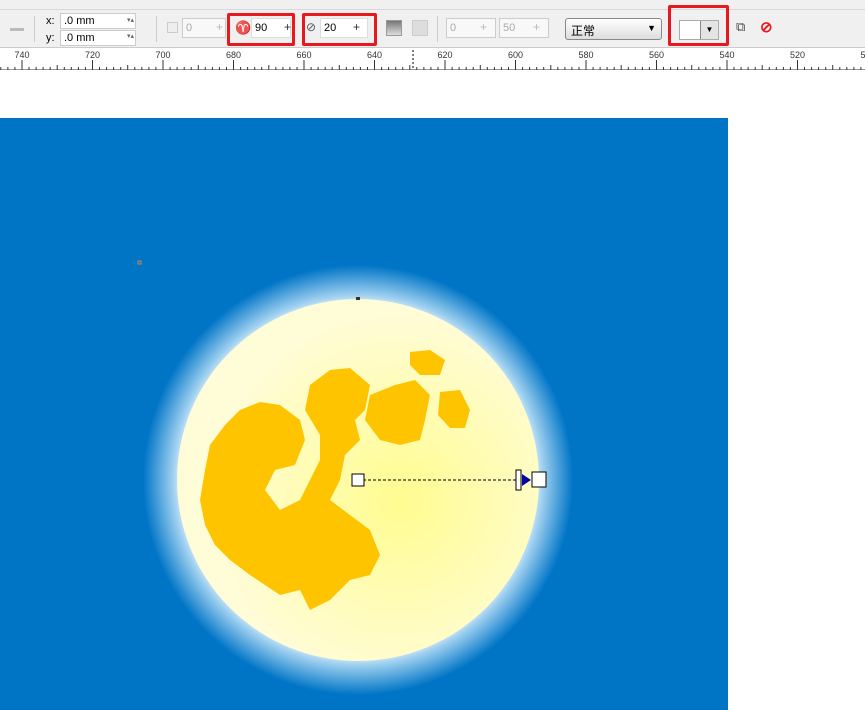  What do you see at coordinates (344, 28) in the screenshot?
I see `feather-field: 20` at bounding box center [344, 28].